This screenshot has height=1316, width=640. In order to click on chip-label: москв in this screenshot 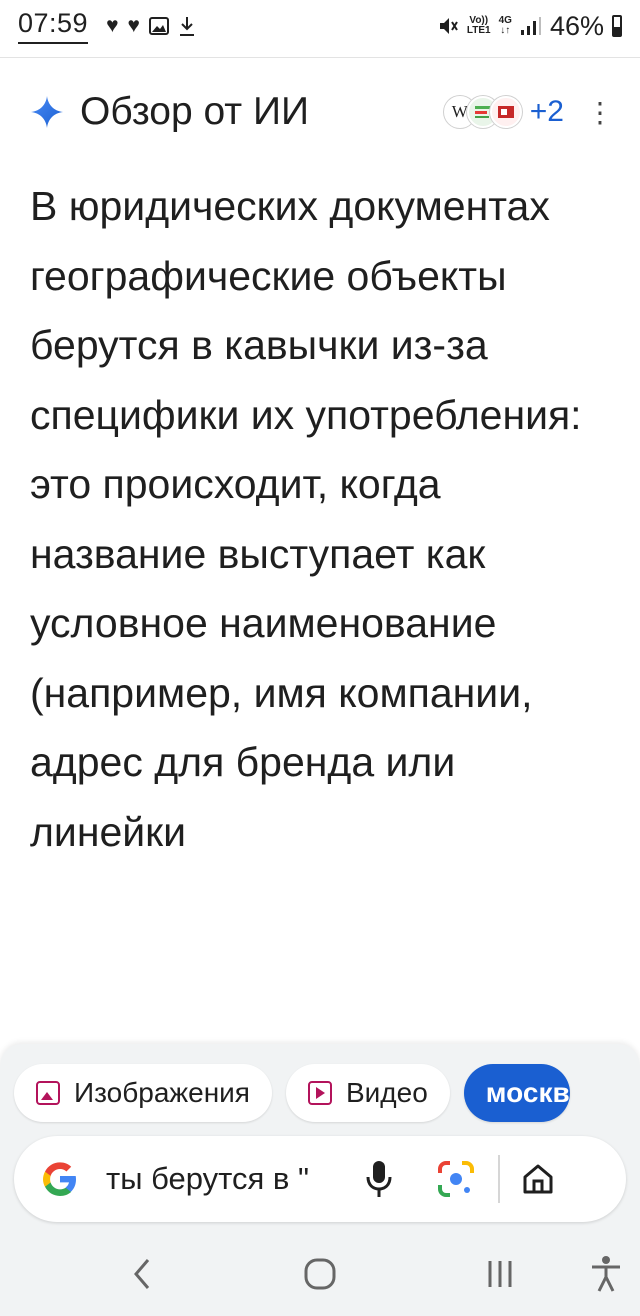, I will do `click(527, 1092)`.